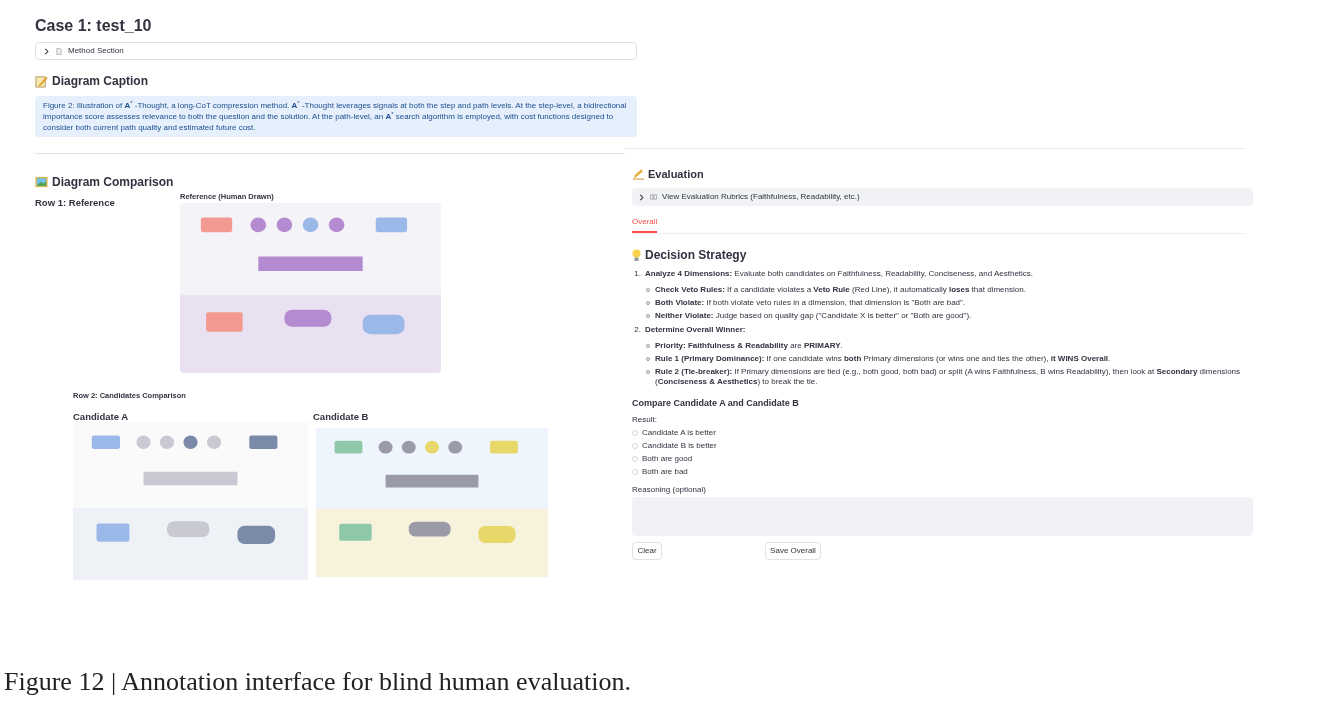 This screenshot has width=1318, height=701. Describe the element at coordinates (336, 51) in the screenshot. I see `expander: Method Section` at that location.